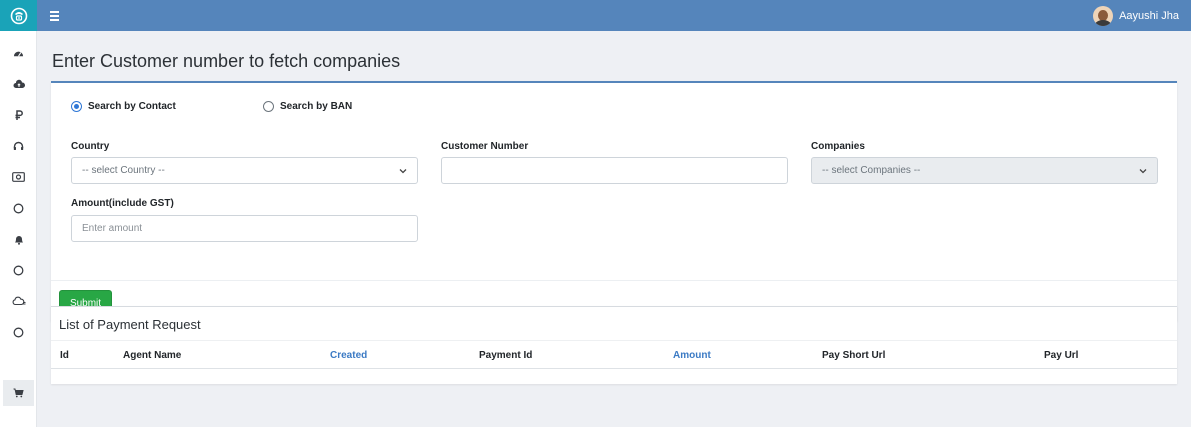 This screenshot has width=1191, height=427. I want to click on top-navbar: Aayushi Jha, so click(595, 15).